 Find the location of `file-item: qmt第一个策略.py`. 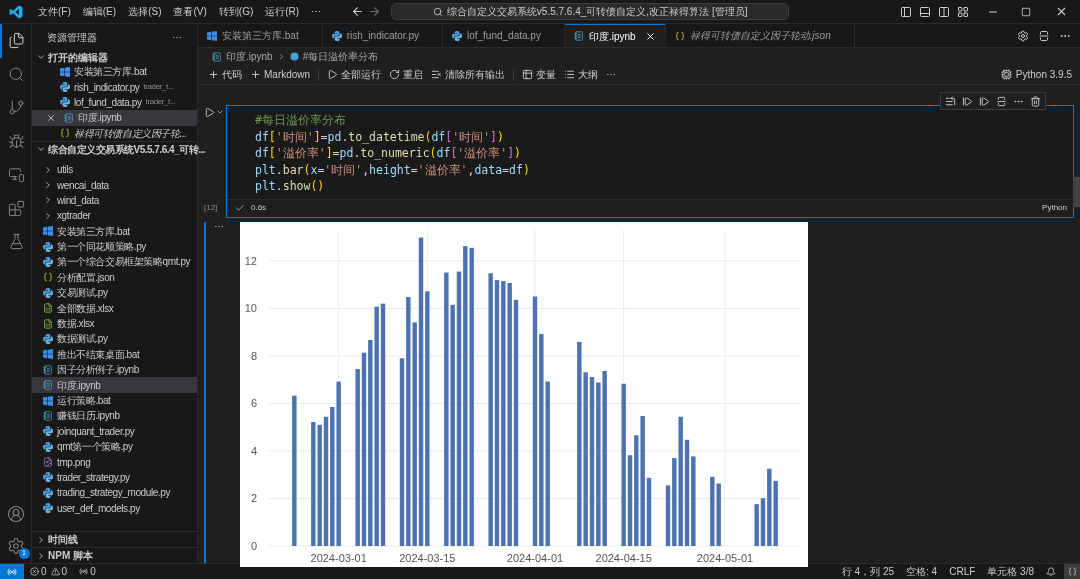

file-item: qmt第一个策略.py is located at coordinates (114, 447).